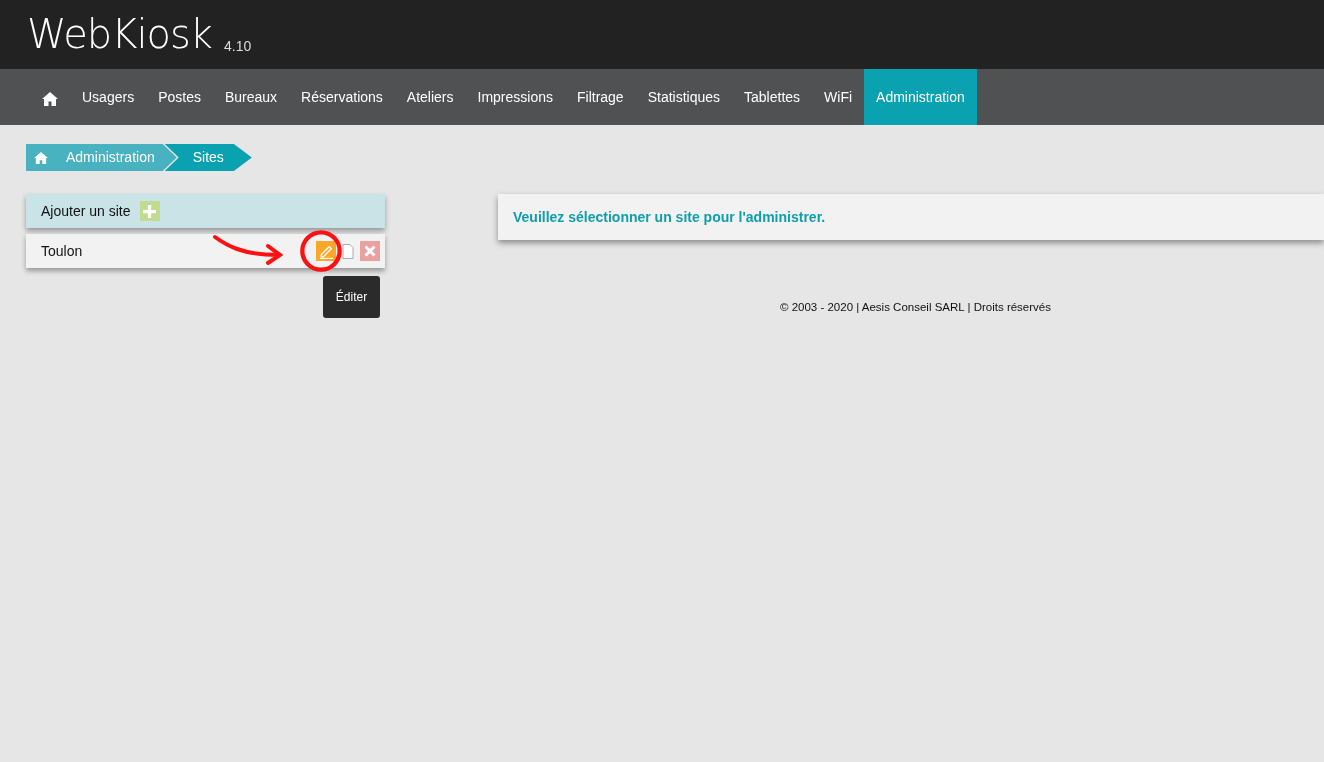 The height and width of the screenshot is (762, 1324). I want to click on copyright-text: © 2003 - 2020 | Aesis Conseil SARL | Droits réservés, so click(915, 307).